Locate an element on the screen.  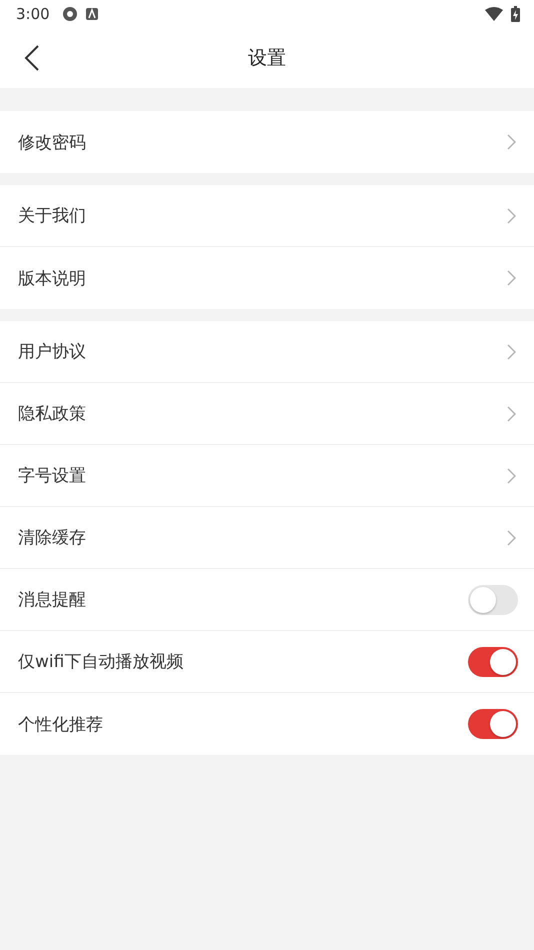
settings-row: 个性化推荐 is located at coordinates (267, 724).